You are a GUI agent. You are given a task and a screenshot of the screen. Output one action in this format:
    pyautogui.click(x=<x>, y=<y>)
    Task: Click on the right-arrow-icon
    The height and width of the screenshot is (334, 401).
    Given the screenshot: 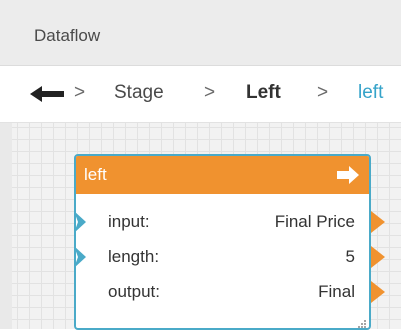 What is the action you would take?
    pyautogui.click(x=348, y=175)
    